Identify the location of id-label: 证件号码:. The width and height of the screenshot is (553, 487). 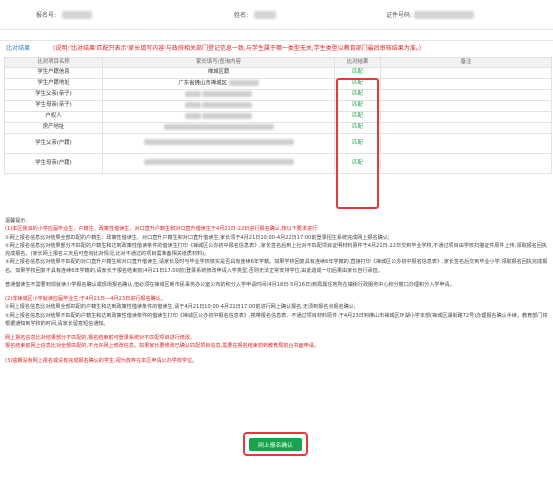
(399, 15).